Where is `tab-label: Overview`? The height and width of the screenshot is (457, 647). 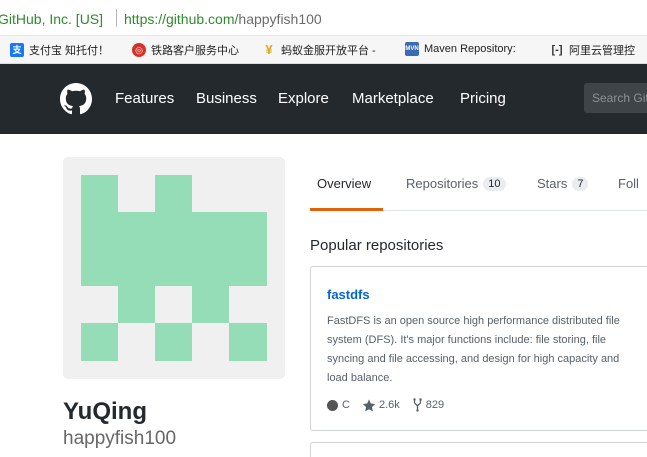
tab-label: Overview is located at coordinates (344, 183).